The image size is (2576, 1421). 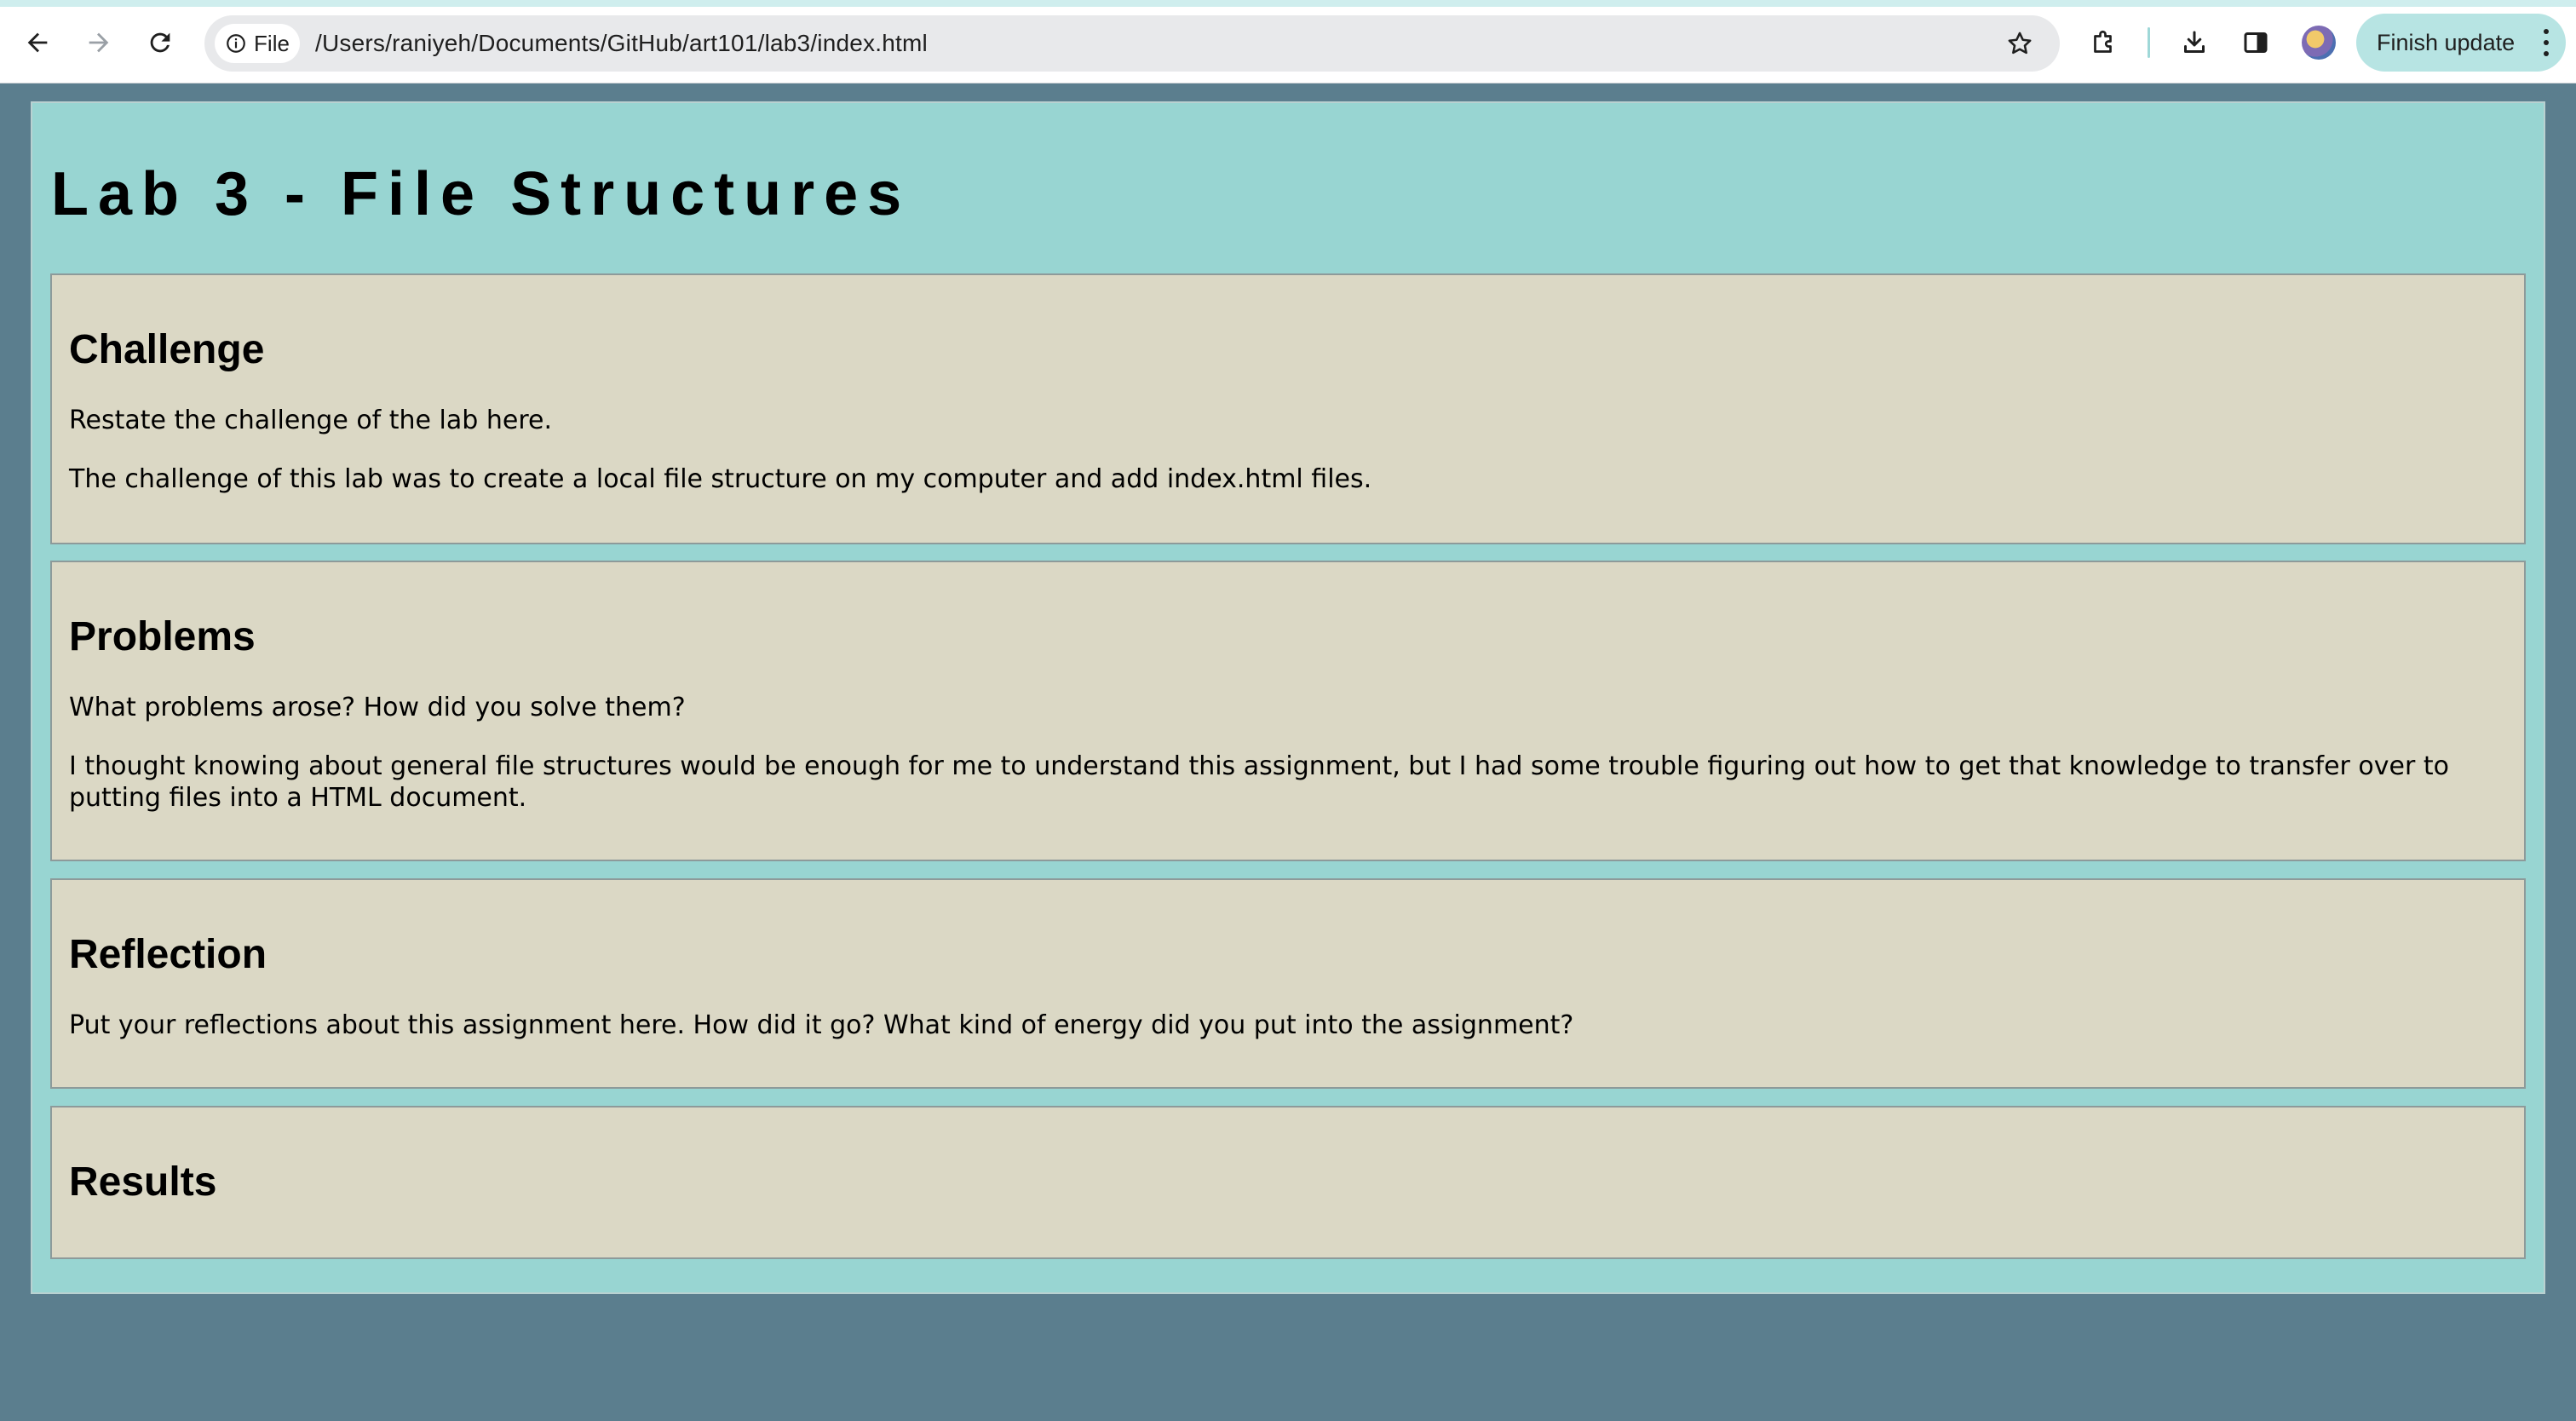 I want to click on puzzle-icon, so click(x=2103, y=41).